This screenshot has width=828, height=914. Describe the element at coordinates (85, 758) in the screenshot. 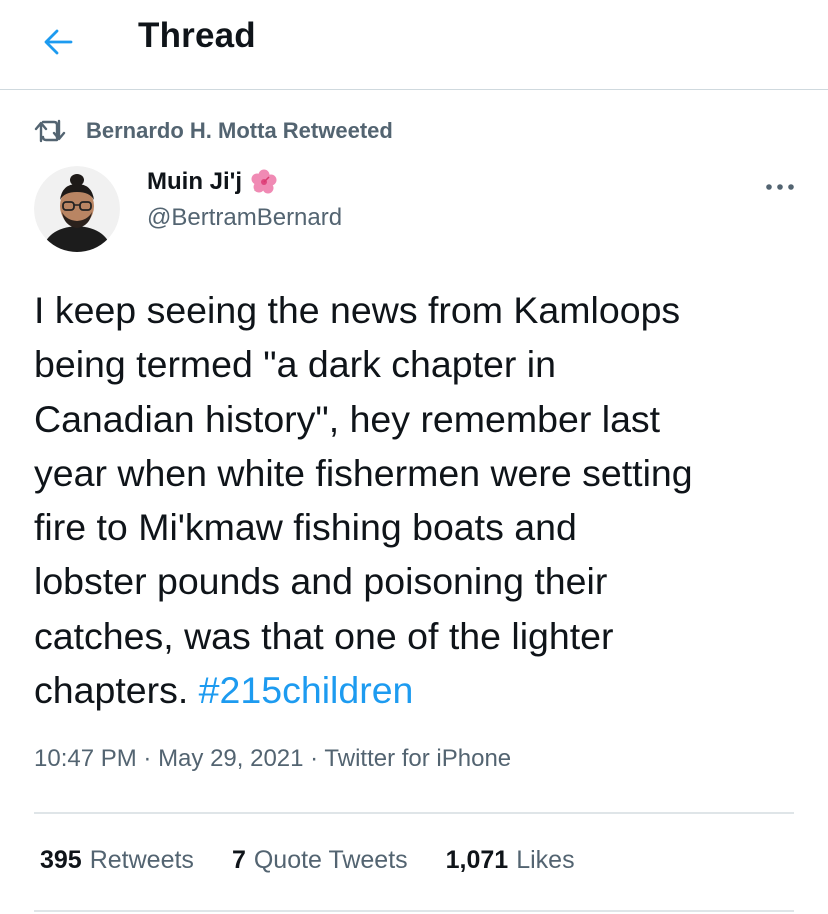

I see `tweet-time: 10:47 PM` at that location.